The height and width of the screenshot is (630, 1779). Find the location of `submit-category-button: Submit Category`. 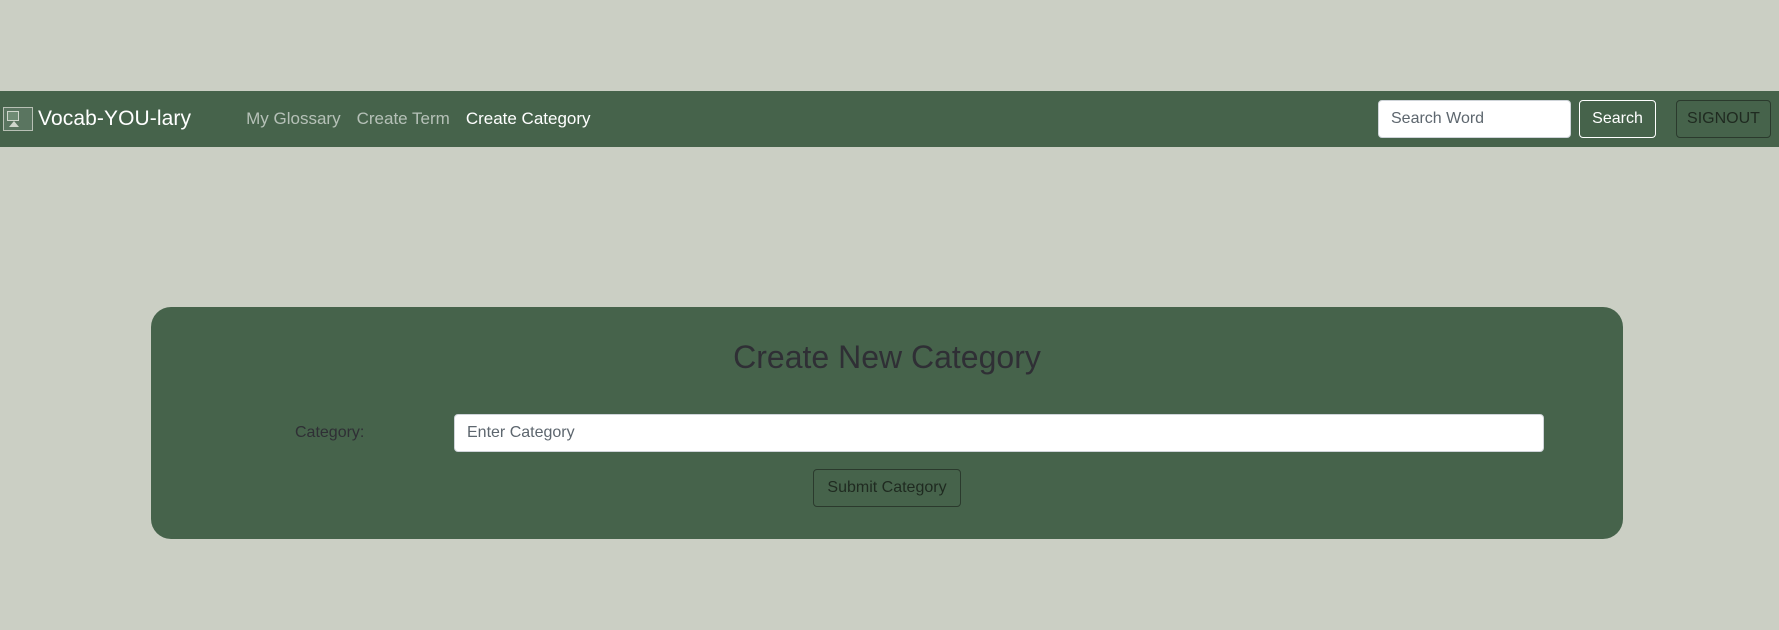

submit-category-button: Submit Category is located at coordinates (887, 488).